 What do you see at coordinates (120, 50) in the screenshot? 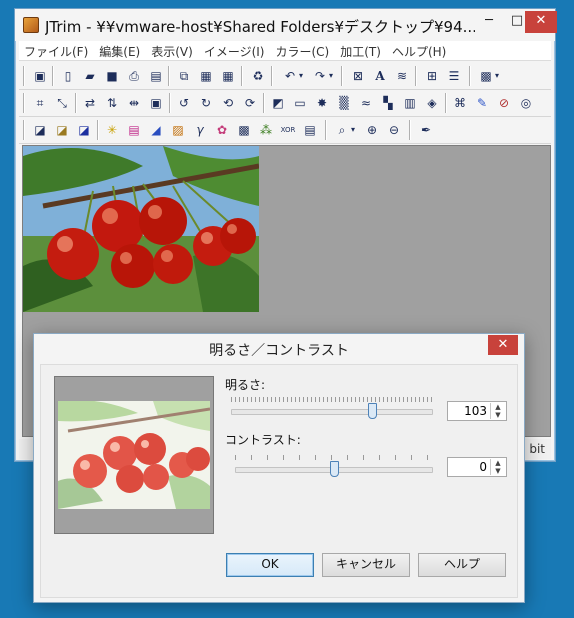
I see `menu-edit: 編集(E)` at bounding box center [120, 50].